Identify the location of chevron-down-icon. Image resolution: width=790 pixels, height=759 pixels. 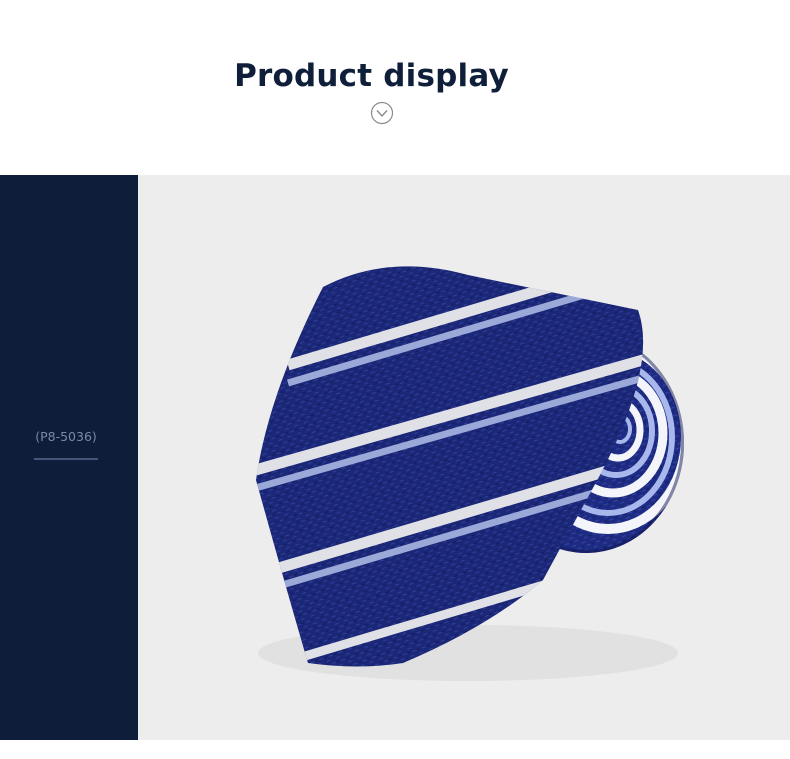
(382, 113).